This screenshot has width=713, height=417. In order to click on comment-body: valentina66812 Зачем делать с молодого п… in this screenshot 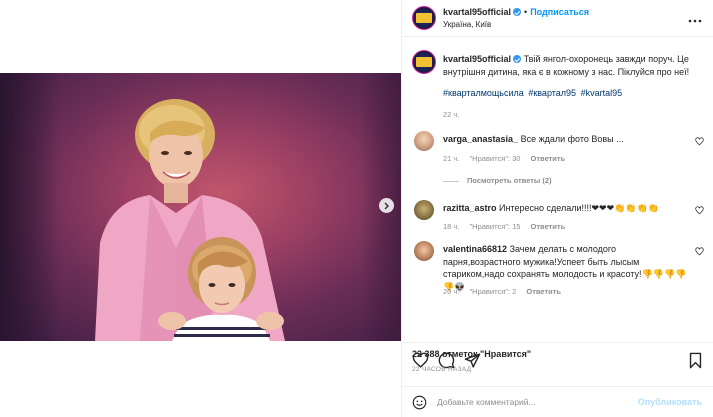, I will do `click(568, 268)`.